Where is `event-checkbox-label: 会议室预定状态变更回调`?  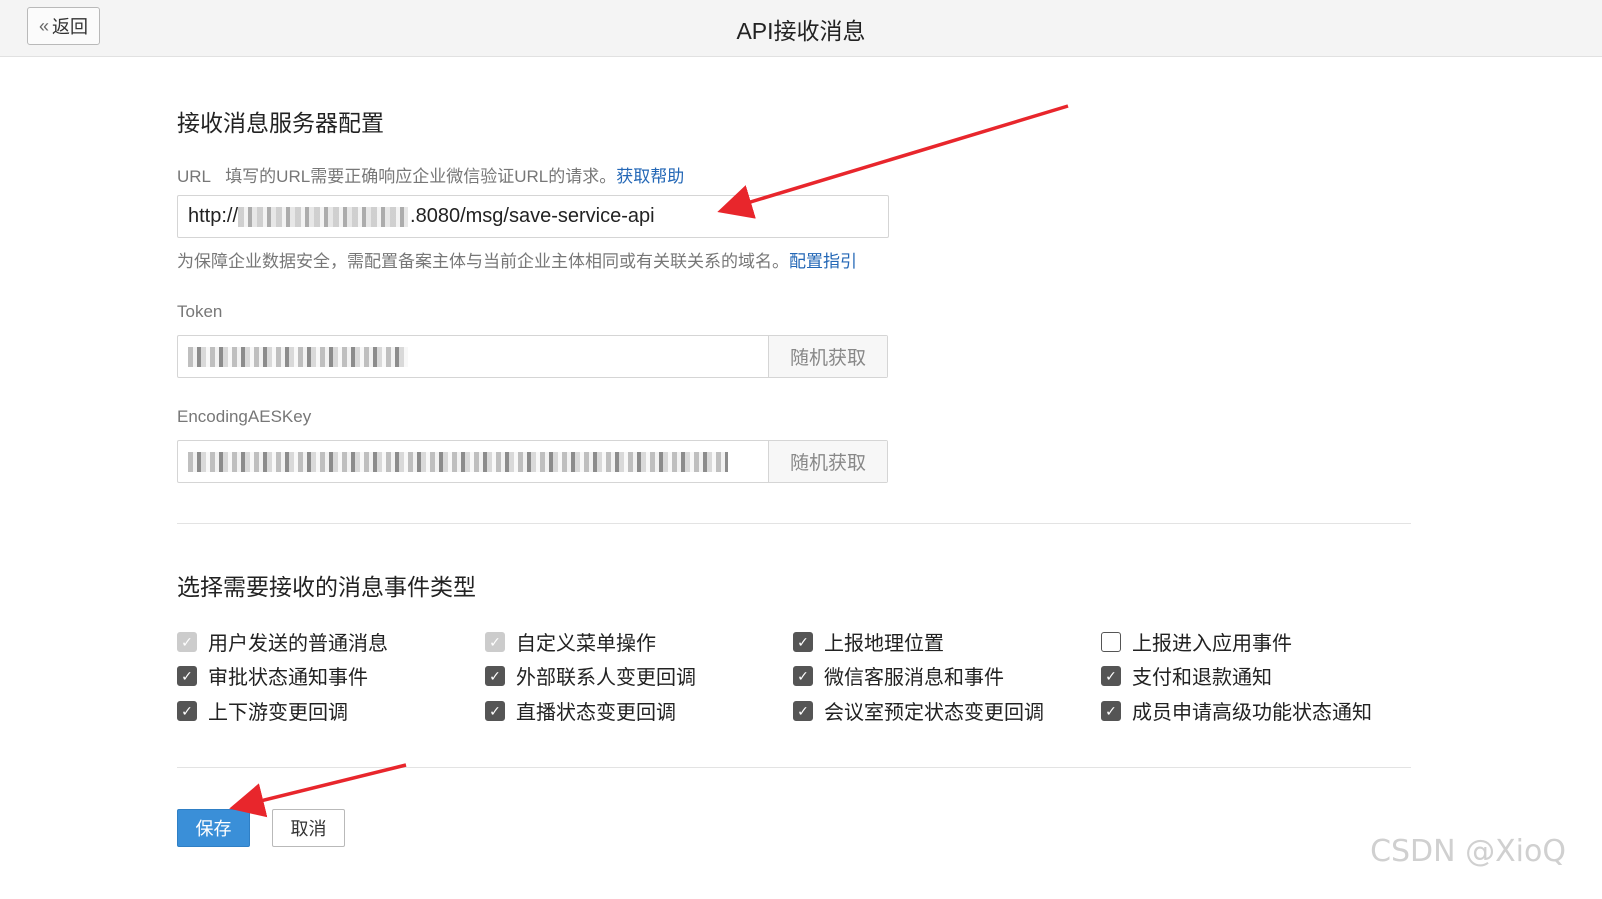 event-checkbox-label: 会议室预定状态变更回调 is located at coordinates (934, 713).